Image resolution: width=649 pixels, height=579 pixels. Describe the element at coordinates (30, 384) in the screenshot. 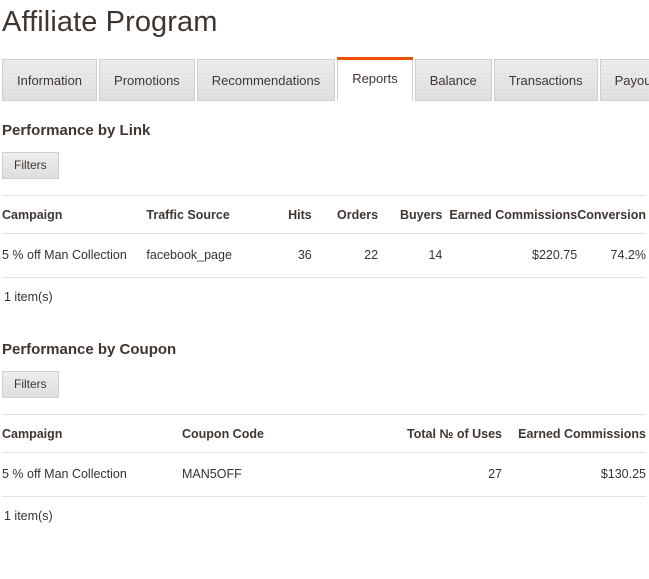

I see `filters-button-coupon: Filters` at that location.